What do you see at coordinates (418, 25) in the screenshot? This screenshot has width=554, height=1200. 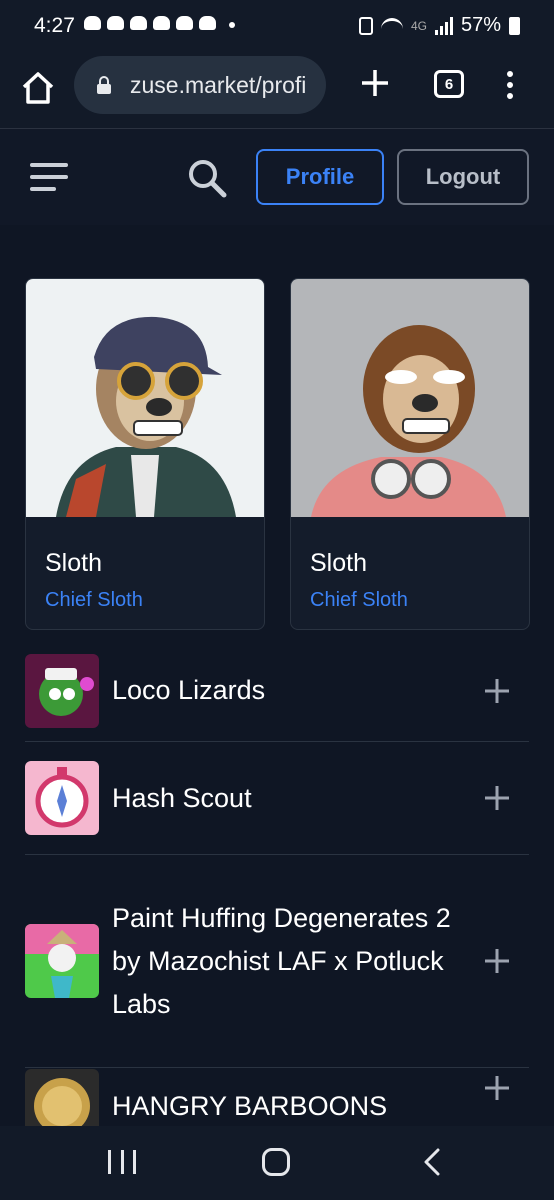 I see `network-type: 4G` at bounding box center [418, 25].